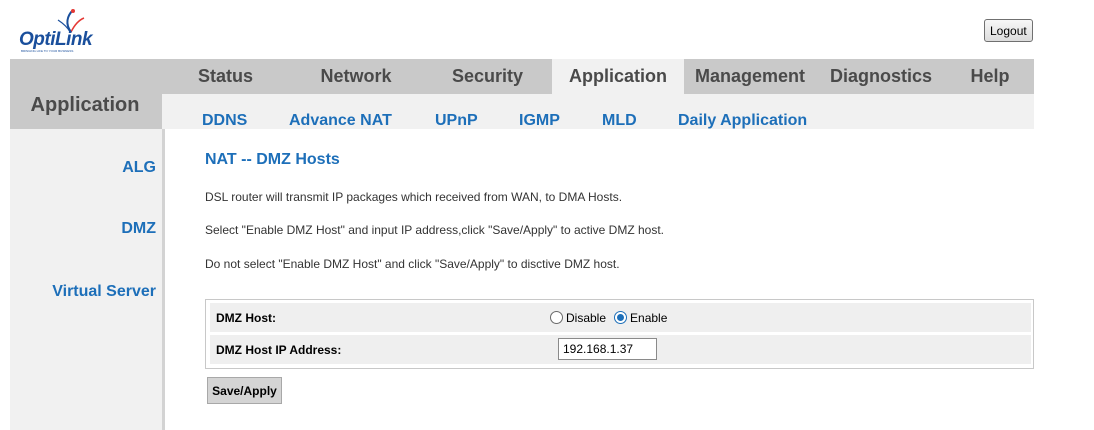  I want to click on enable-radio, so click(621, 317).